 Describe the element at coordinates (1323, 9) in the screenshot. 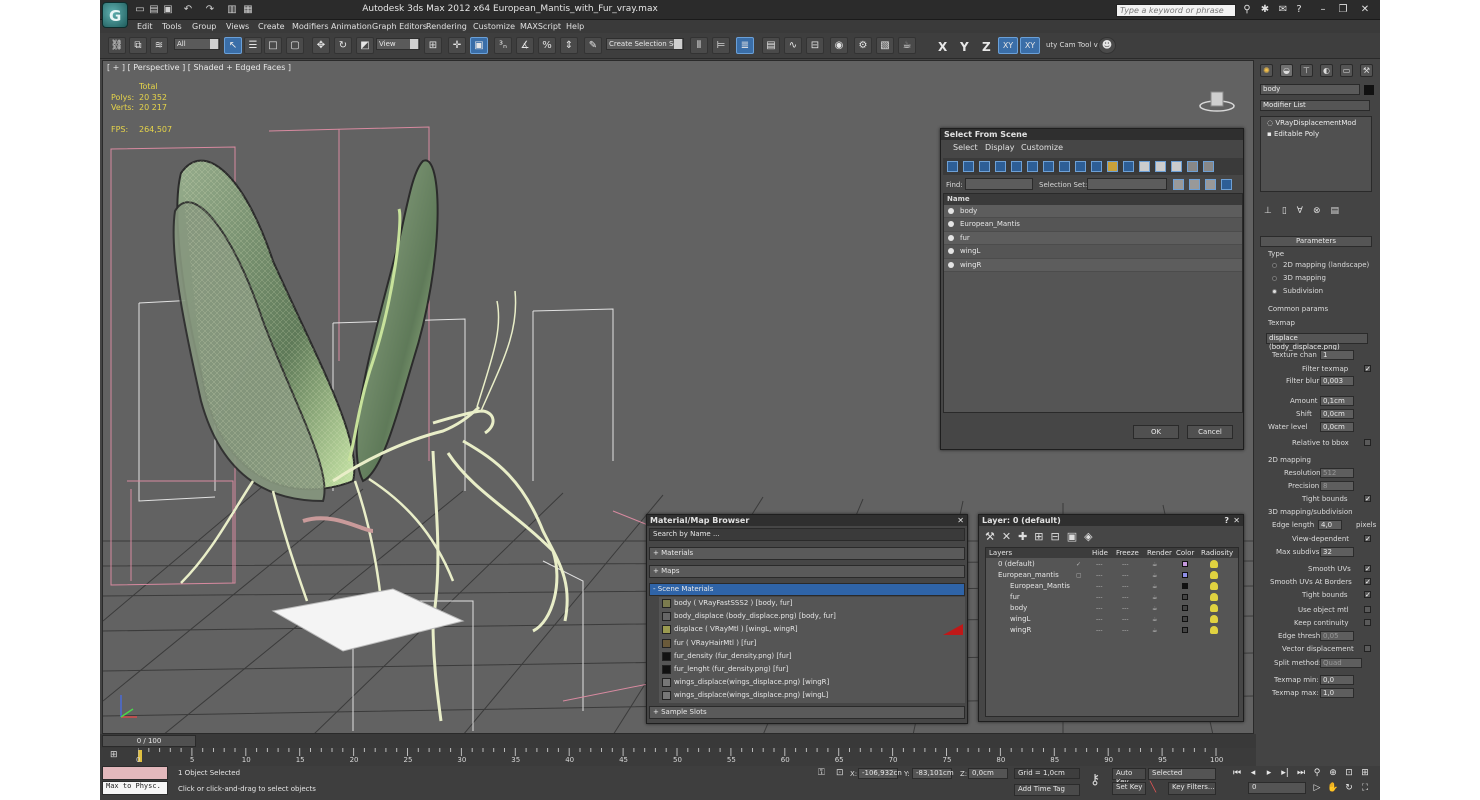

I see `minimize-icon: –` at that location.